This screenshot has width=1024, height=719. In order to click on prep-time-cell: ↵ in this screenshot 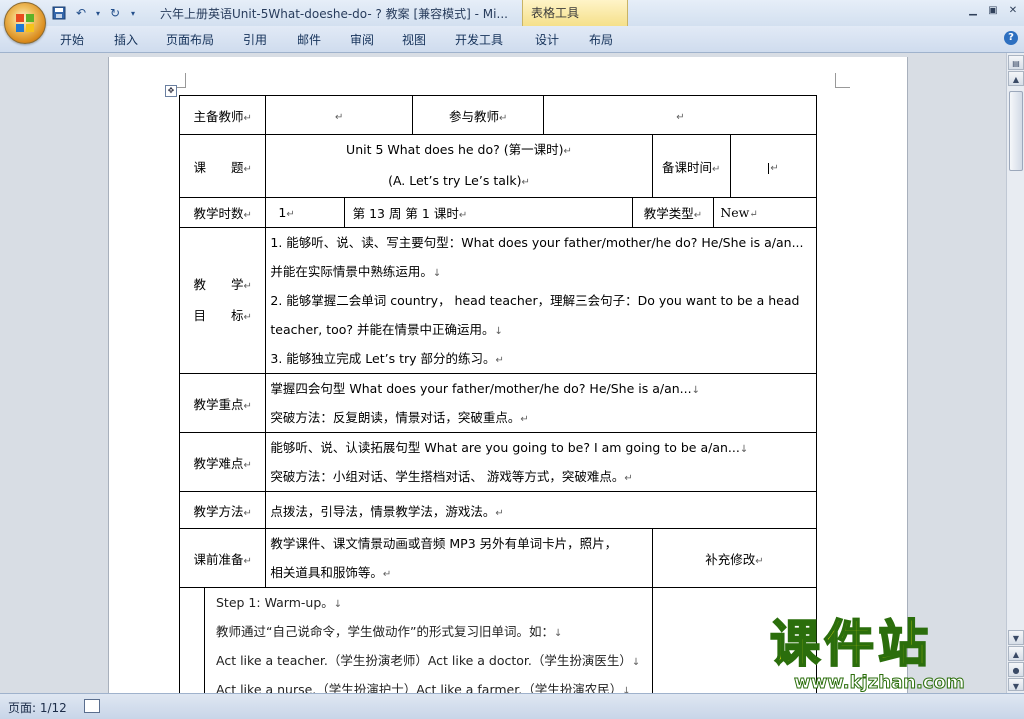, I will do `click(773, 166)`.